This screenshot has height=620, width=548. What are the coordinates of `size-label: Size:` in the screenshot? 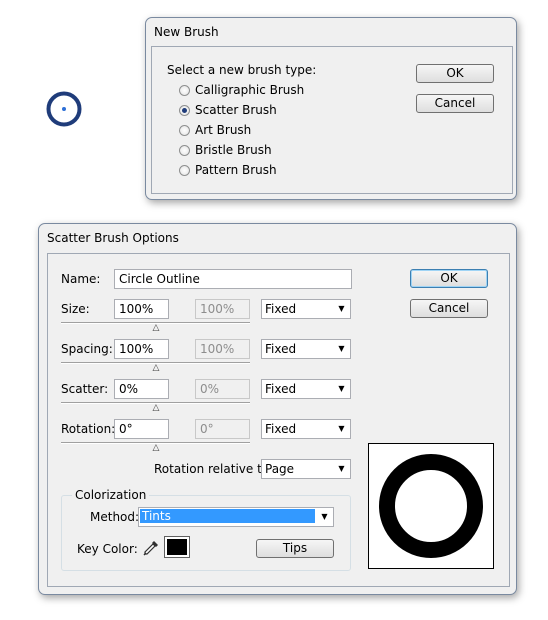 It's located at (75, 309).